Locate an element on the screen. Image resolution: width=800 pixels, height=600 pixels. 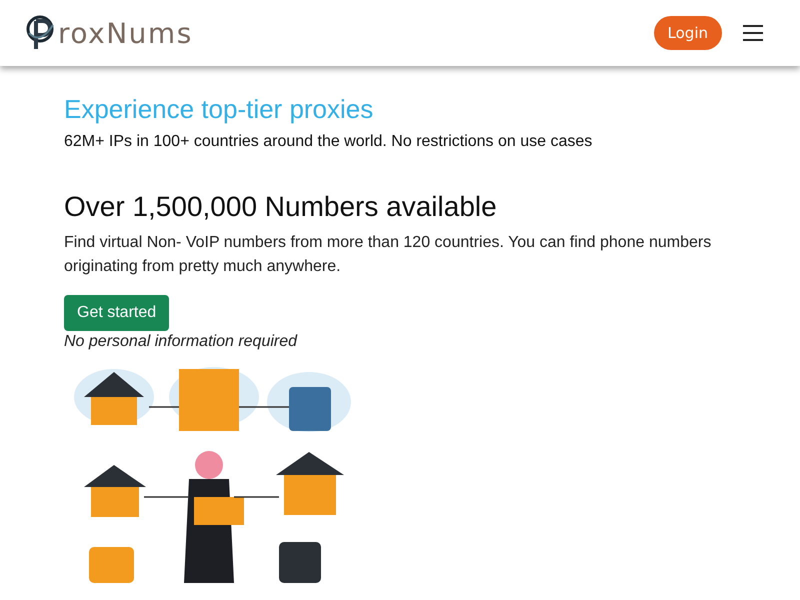
get-started-button: Get started is located at coordinates (117, 313).